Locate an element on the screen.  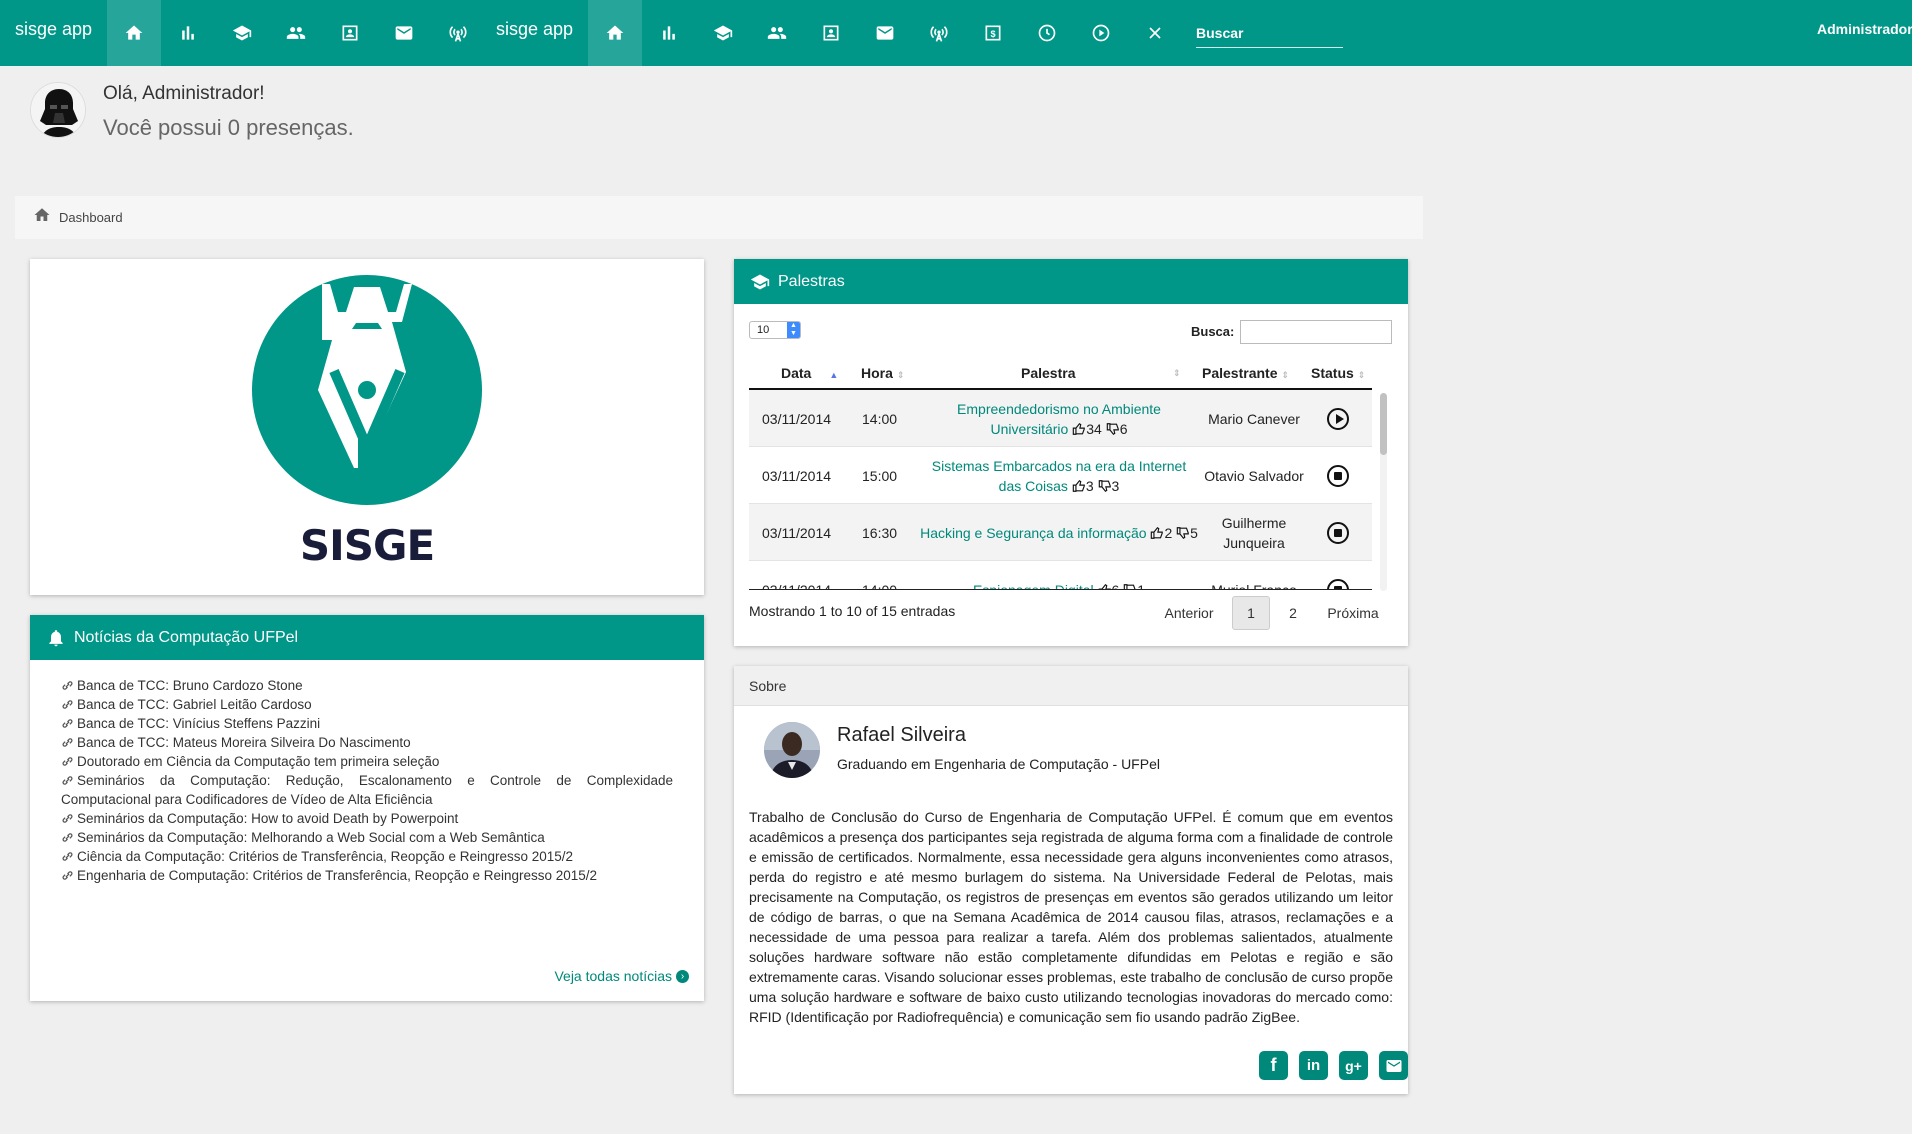
brand-link-secondary: sisge app is located at coordinates (534, 29).